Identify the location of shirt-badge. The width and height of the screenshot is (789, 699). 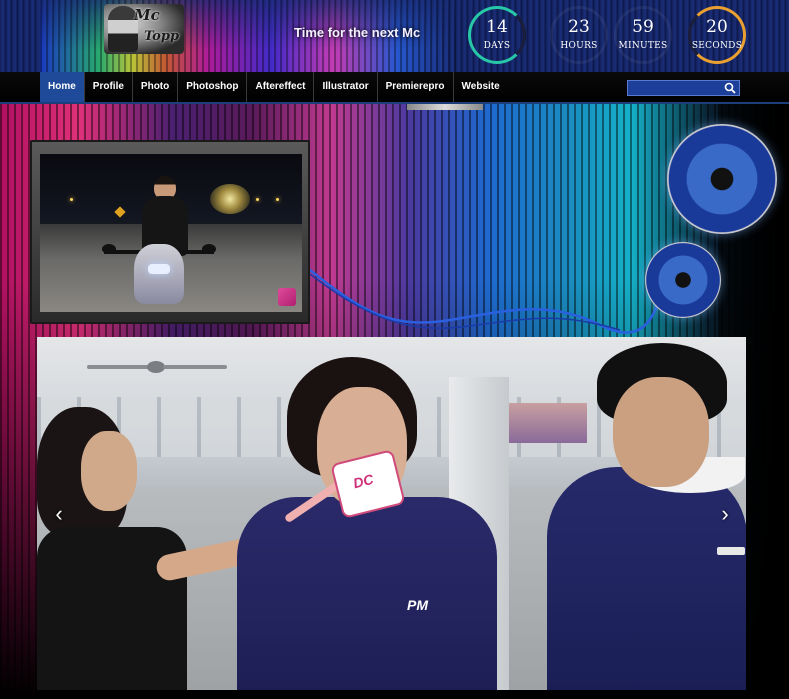
(731, 551).